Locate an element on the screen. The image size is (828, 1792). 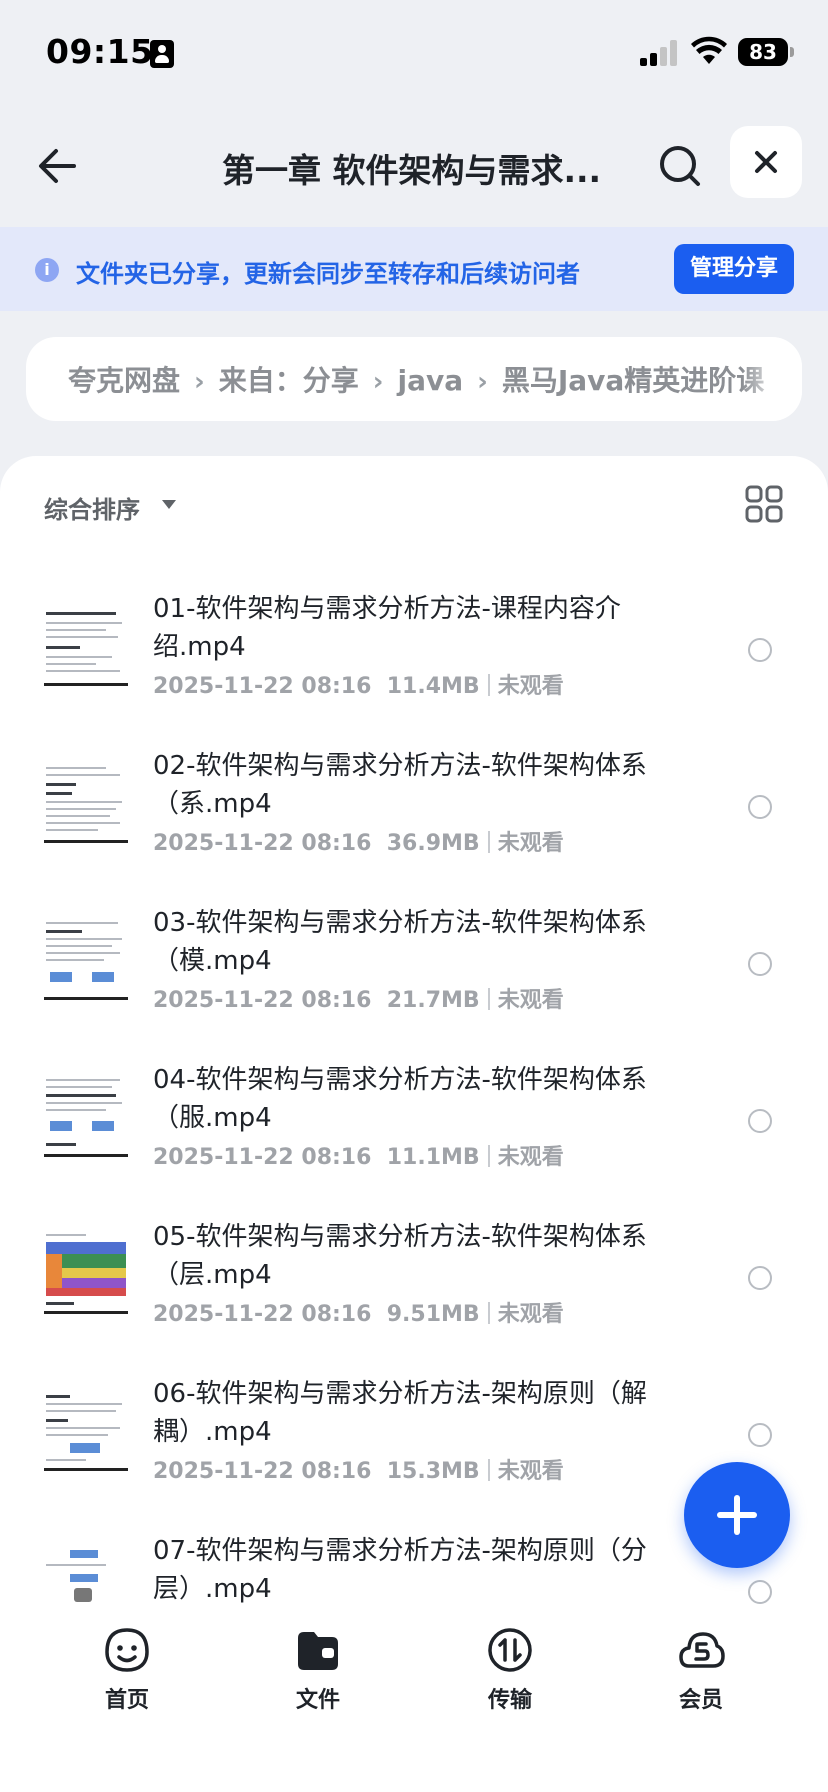
search-icon is located at coordinates (680, 166).